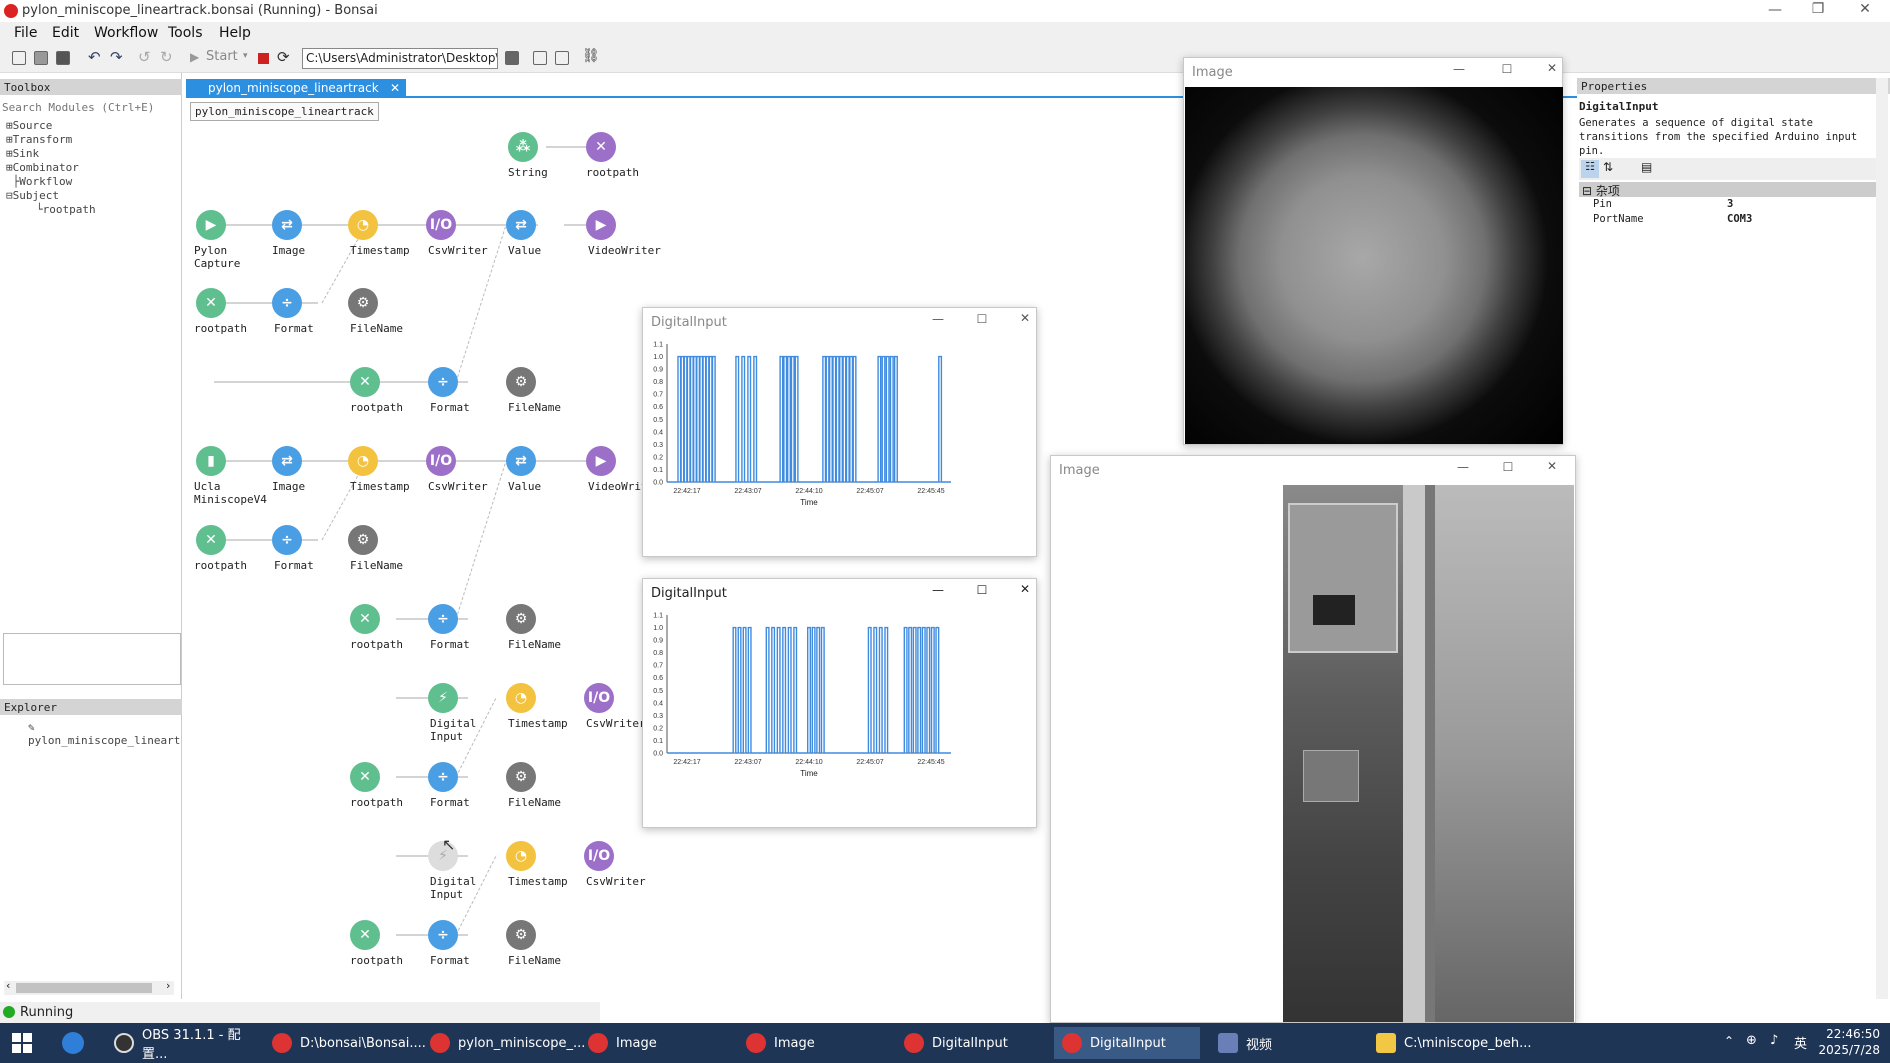 This screenshot has height=1063, width=1890. I want to click on scrollbar-thumb, so click(84, 988).